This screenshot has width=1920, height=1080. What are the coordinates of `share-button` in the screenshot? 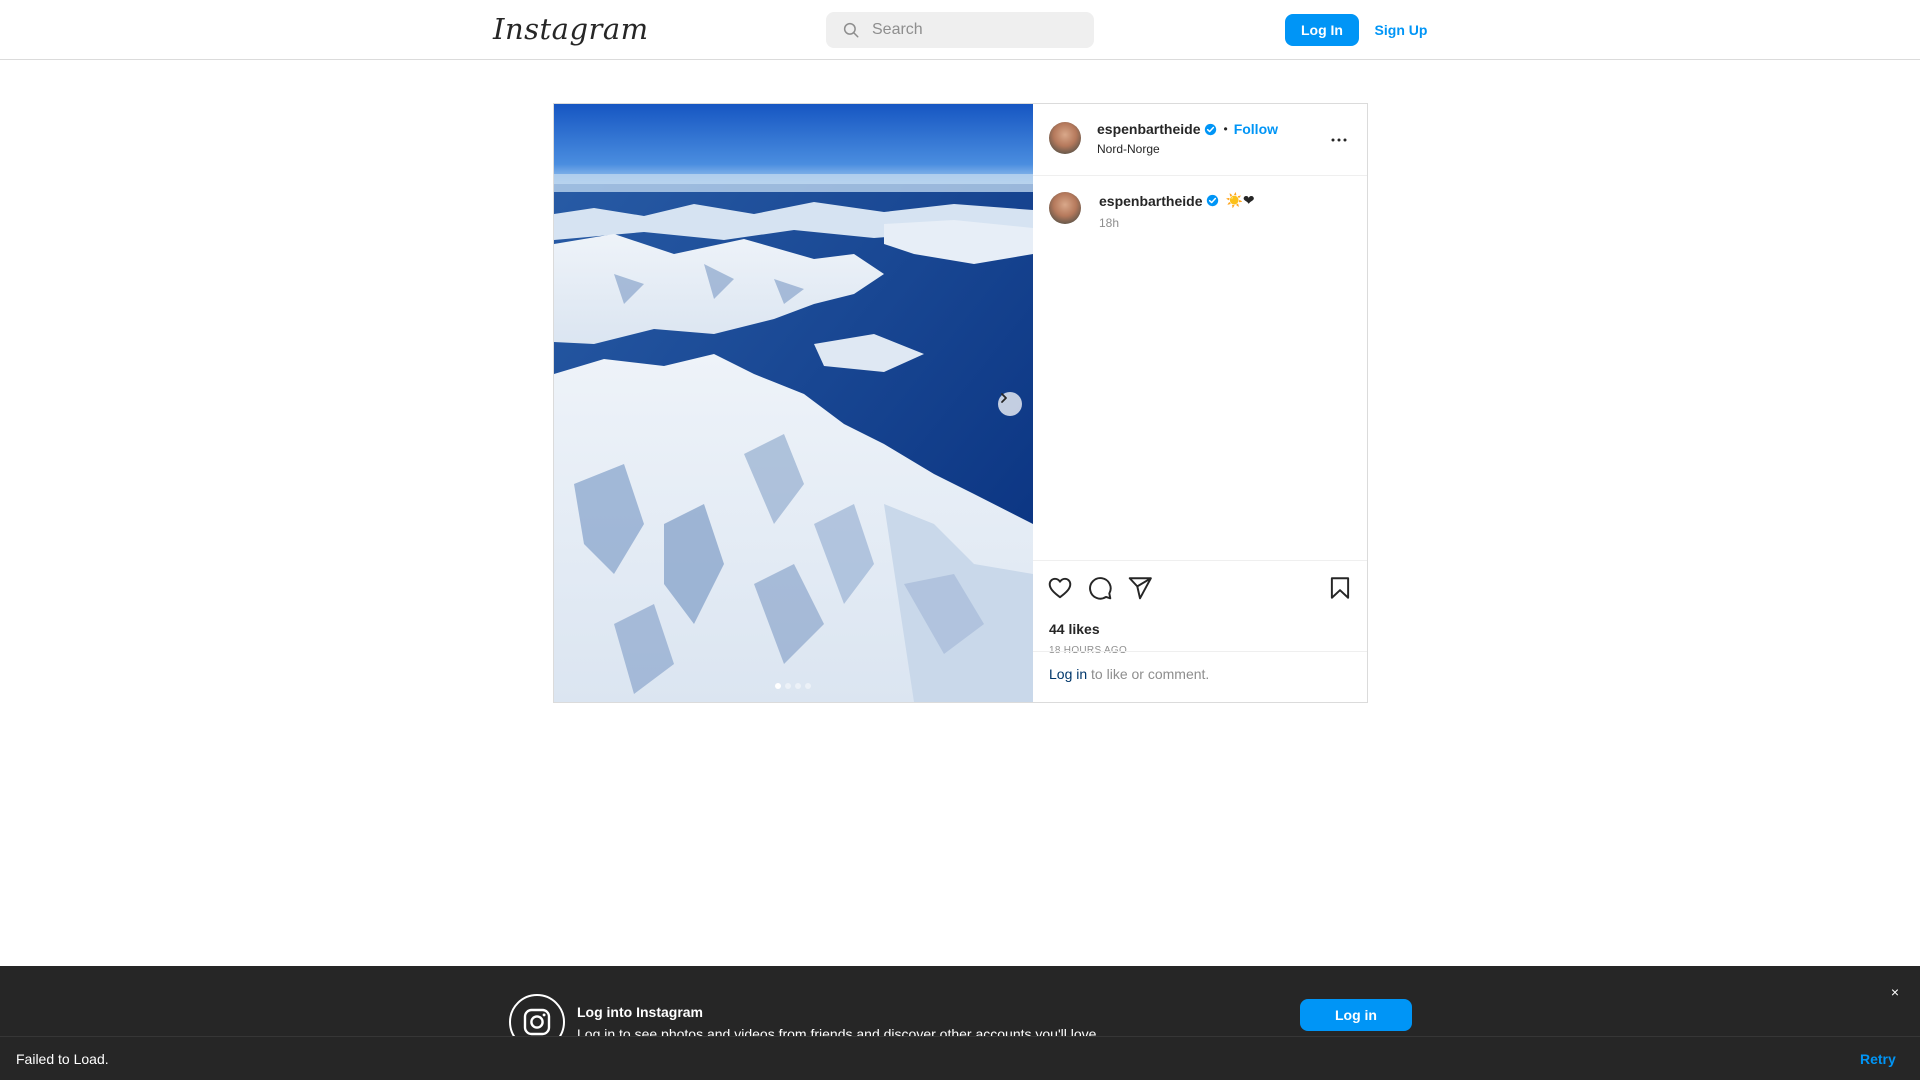 It's located at (1140, 588).